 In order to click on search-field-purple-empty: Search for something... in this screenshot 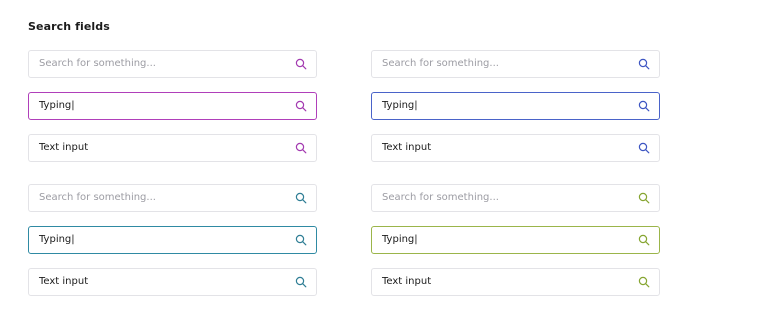, I will do `click(172, 64)`.